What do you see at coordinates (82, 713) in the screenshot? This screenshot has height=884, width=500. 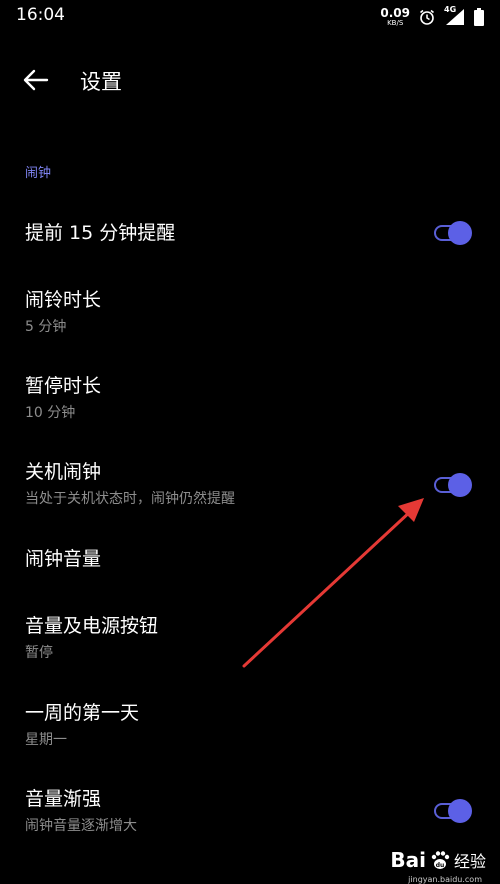 I see `setting-title: 一周的第一天` at bounding box center [82, 713].